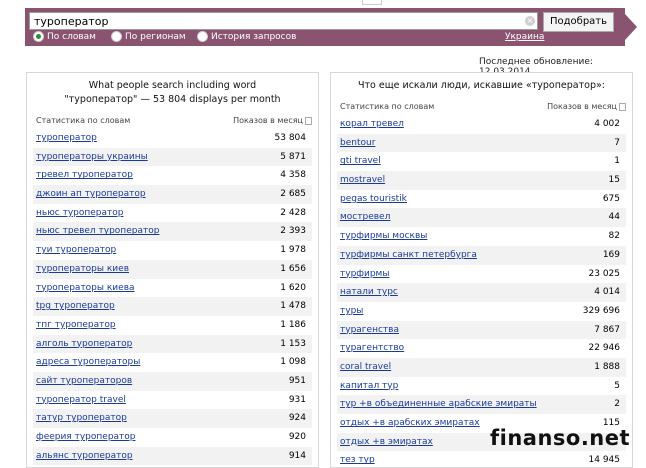  I want to click on query-link: альянс туроператор, so click(84, 456).